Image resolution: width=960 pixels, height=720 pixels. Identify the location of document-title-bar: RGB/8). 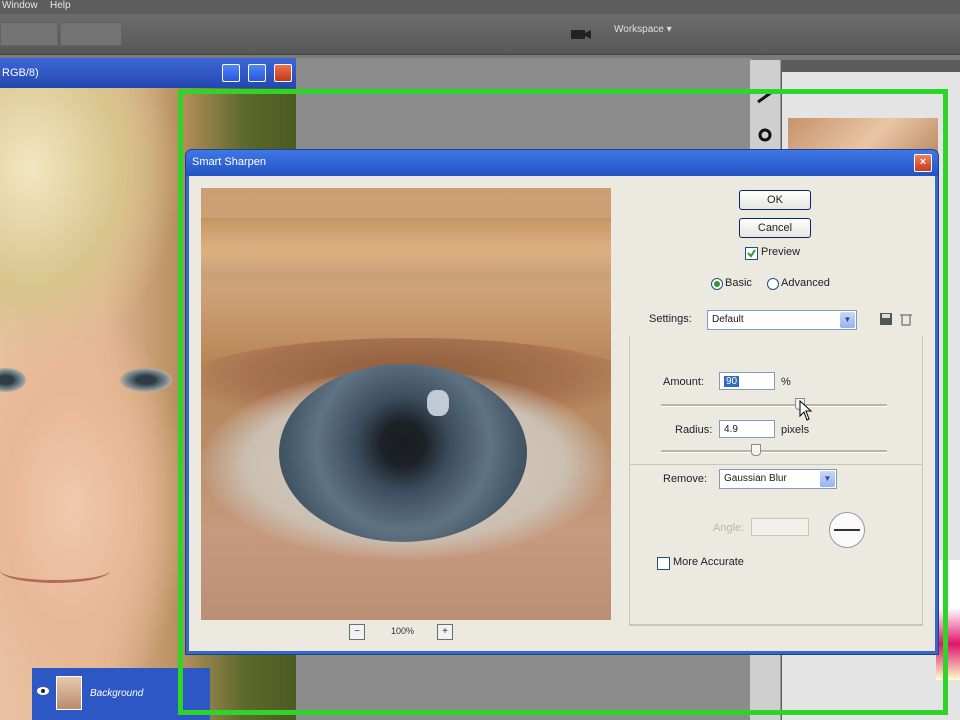
(148, 73).